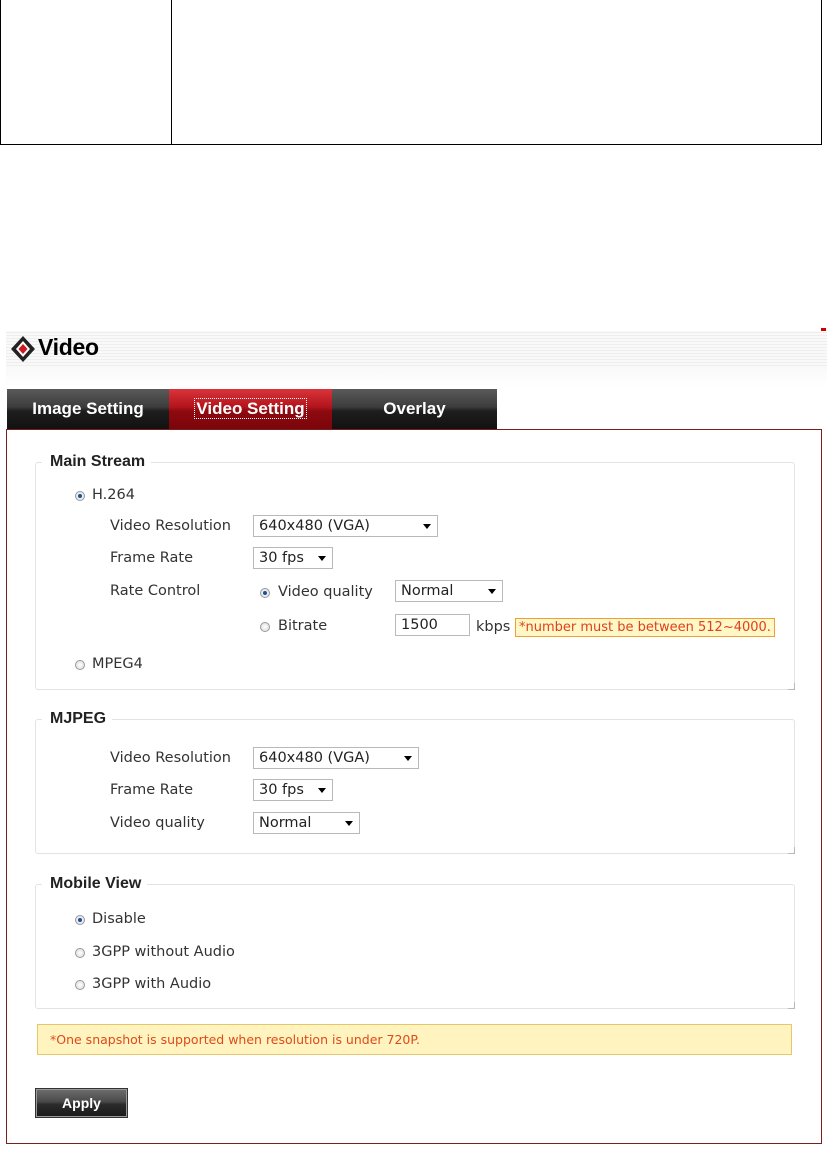 The height and width of the screenshot is (1150, 827). Describe the element at coordinates (416, 359) in the screenshot. I see `header-band` at that location.